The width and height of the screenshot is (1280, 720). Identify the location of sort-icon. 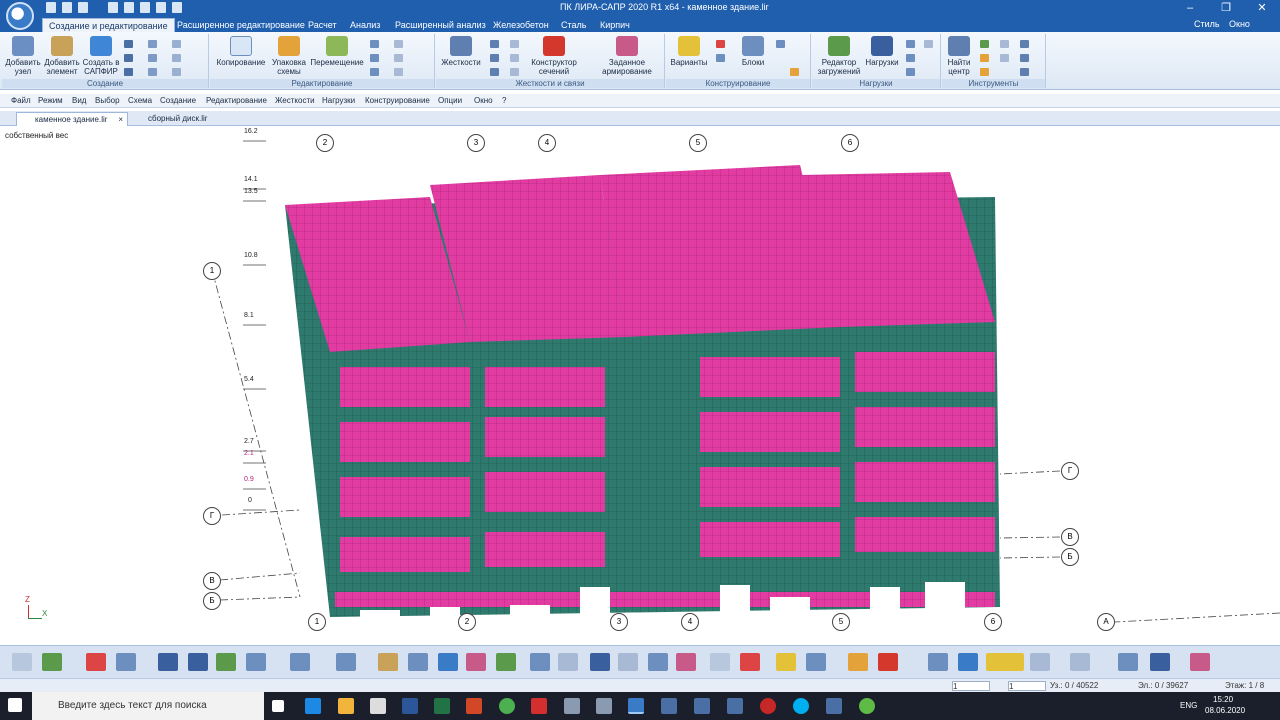
(1024, 58).